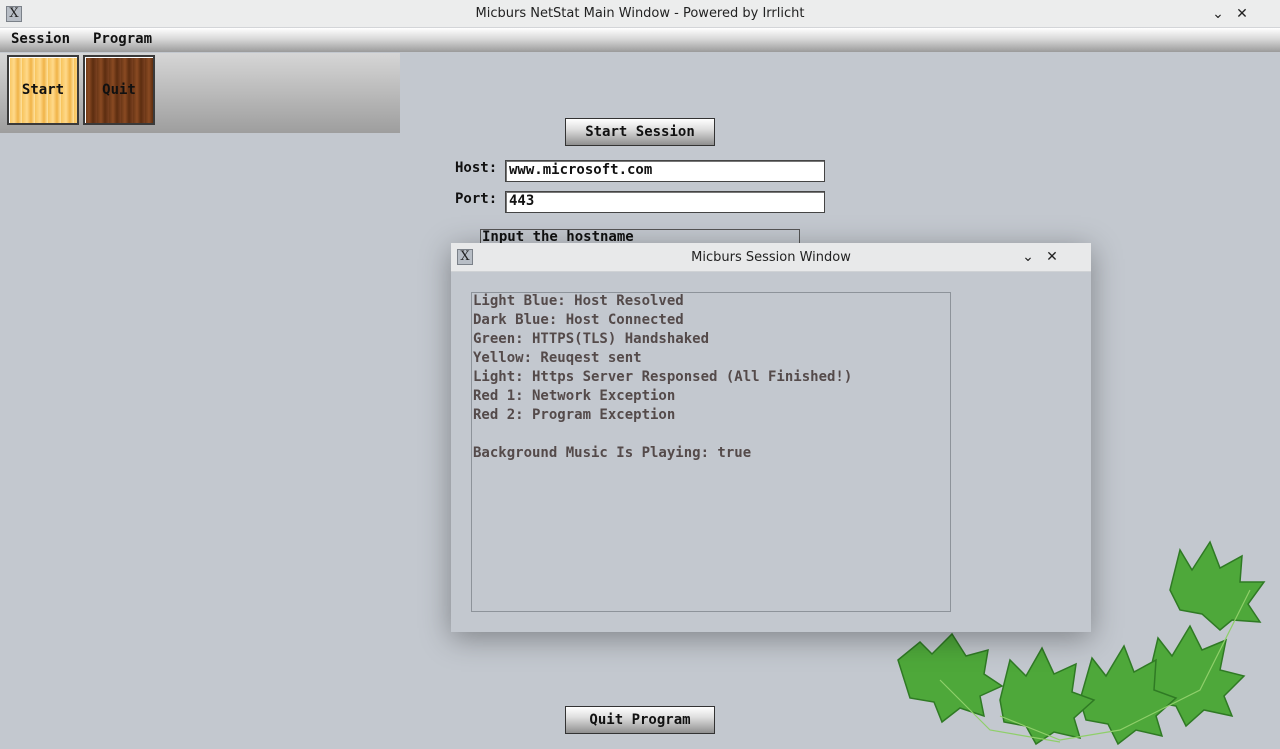 This screenshot has height=749, width=1280. What do you see at coordinates (557, 358) in the screenshot?
I see `log-line: Yellow: Reuqest sent` at bounding box center [557, 358].